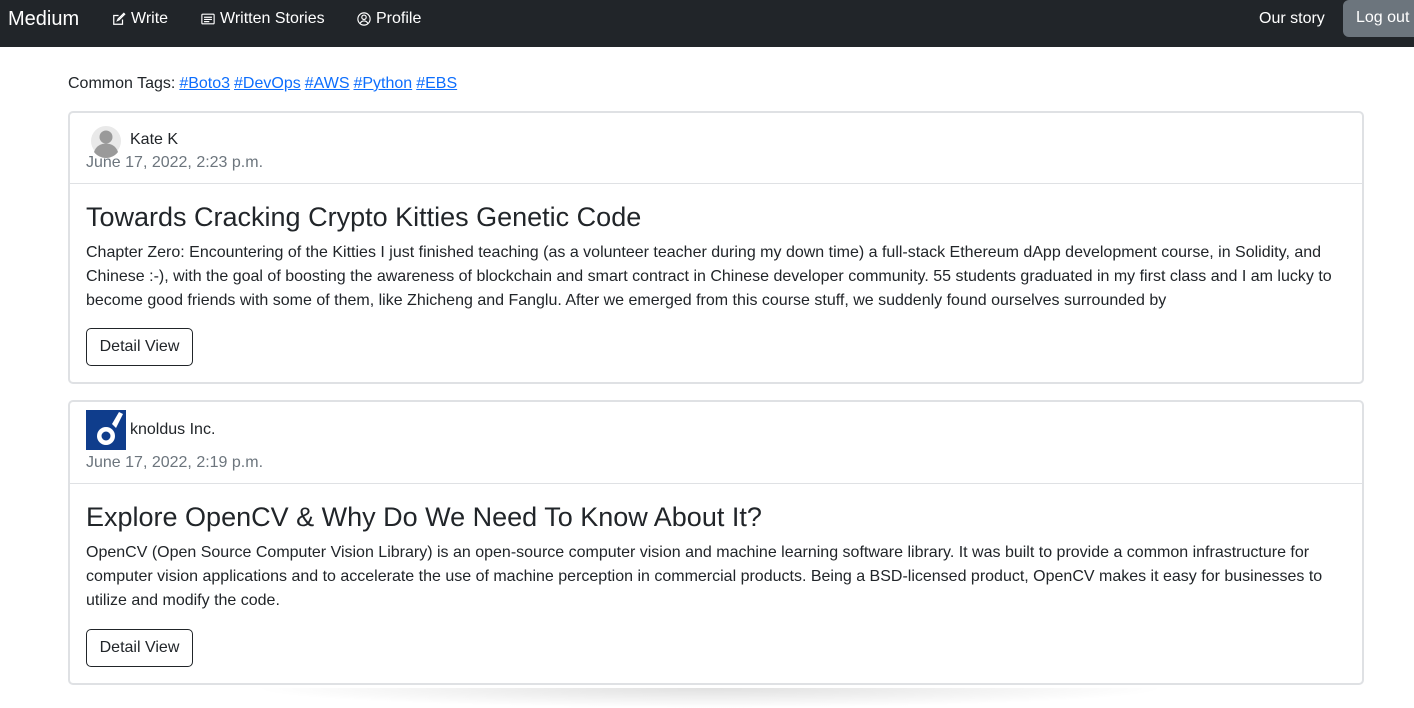 This screenshot has height=708, width=1414. Describe the element at coordinates (154, 139) in the screenshot. I see `author-name: Kate K` at that location.